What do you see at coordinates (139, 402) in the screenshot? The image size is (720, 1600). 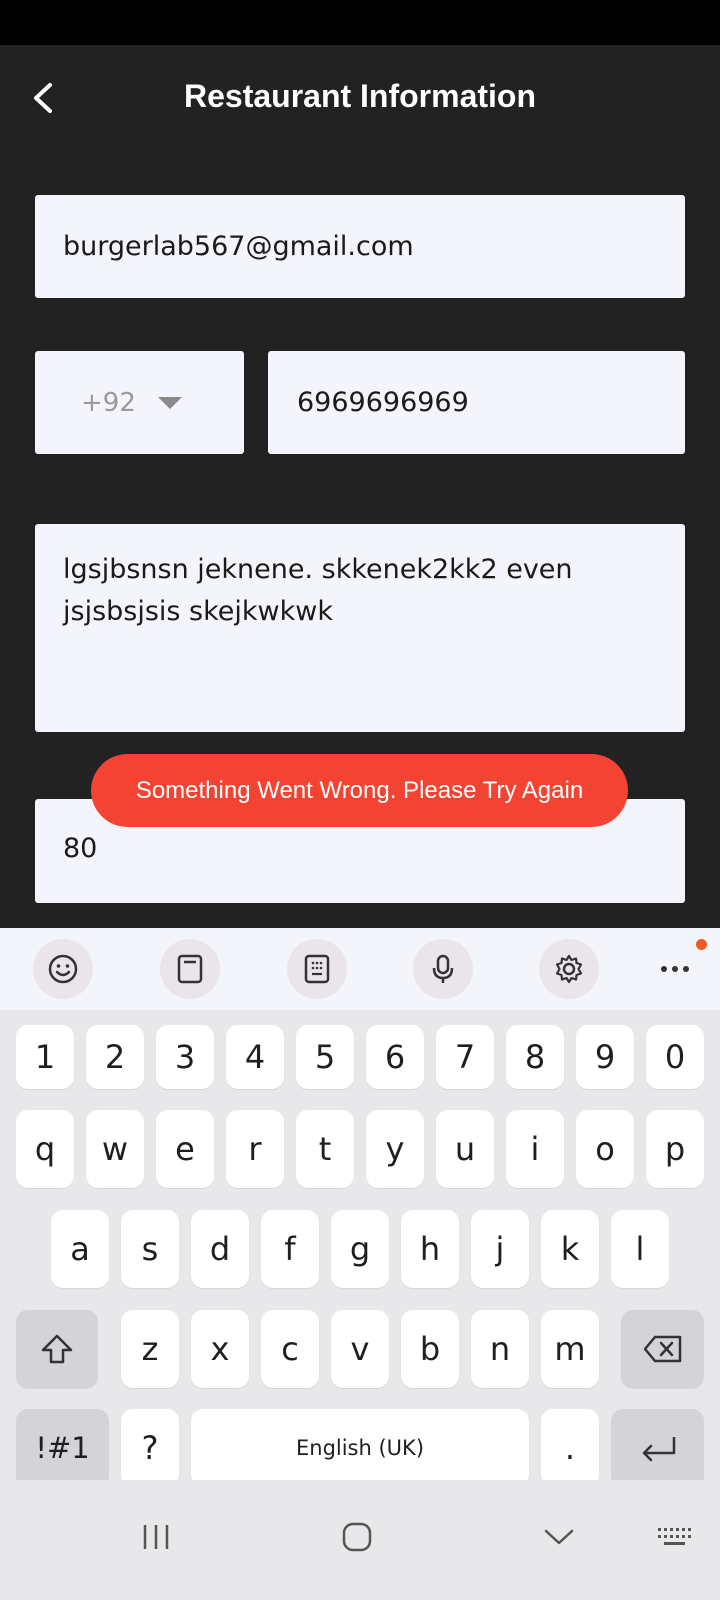 I see `country-code-dropdown: +92` at bounding box center [139, 402].